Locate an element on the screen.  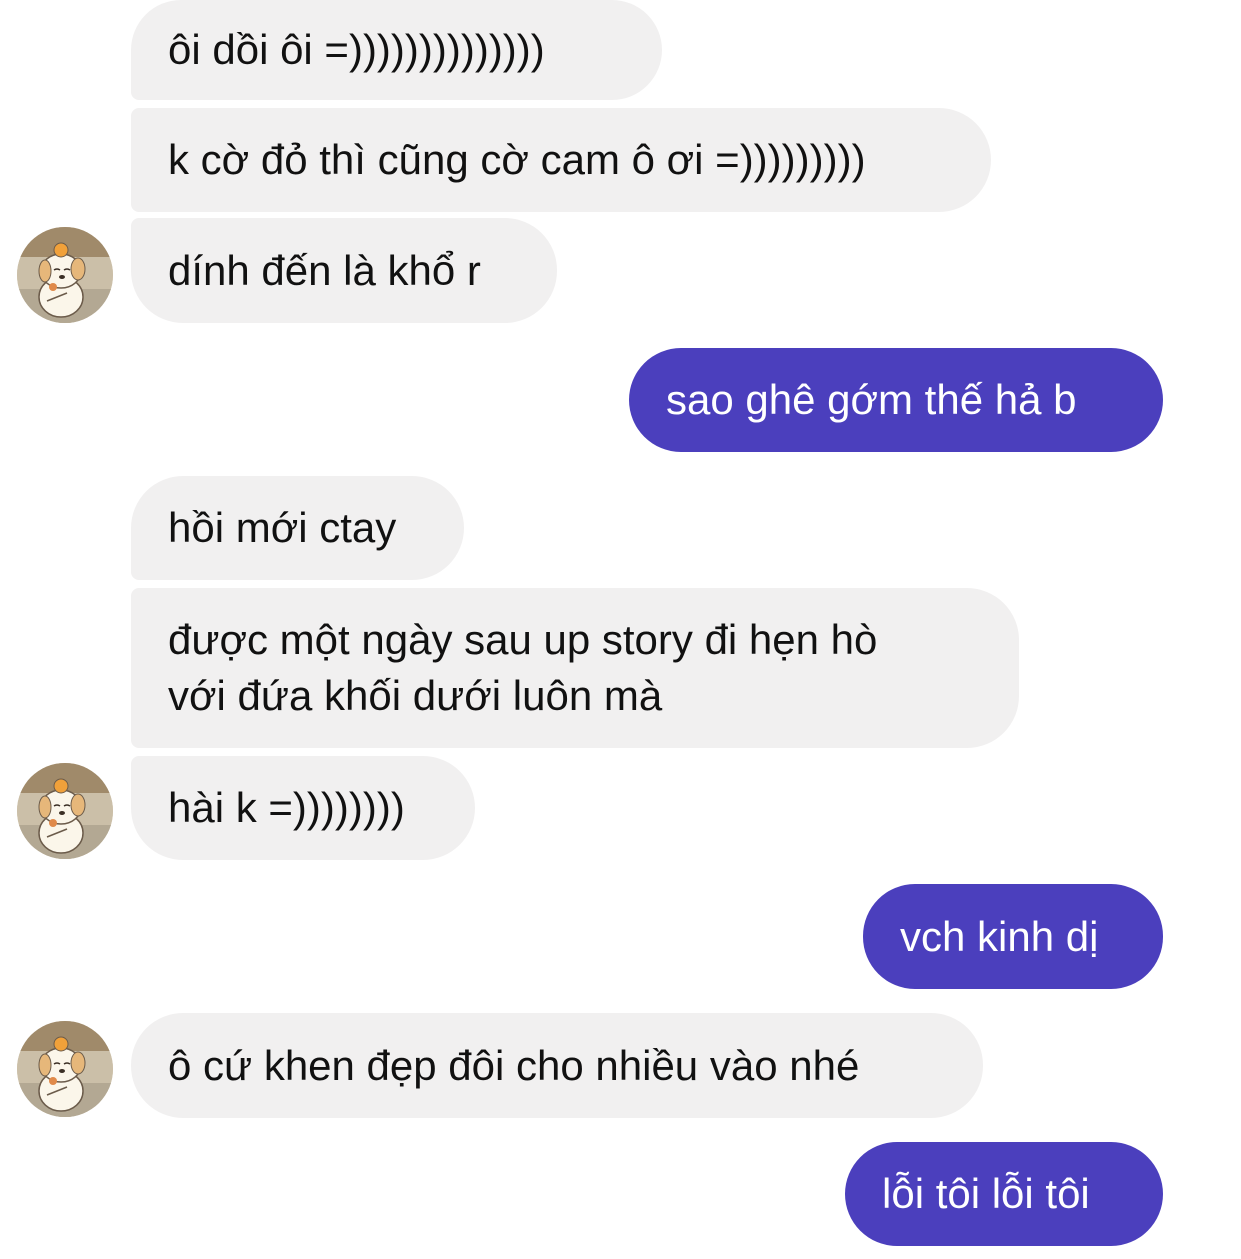
message-text: hồi mới ctay is located at coordinates (282, 527).